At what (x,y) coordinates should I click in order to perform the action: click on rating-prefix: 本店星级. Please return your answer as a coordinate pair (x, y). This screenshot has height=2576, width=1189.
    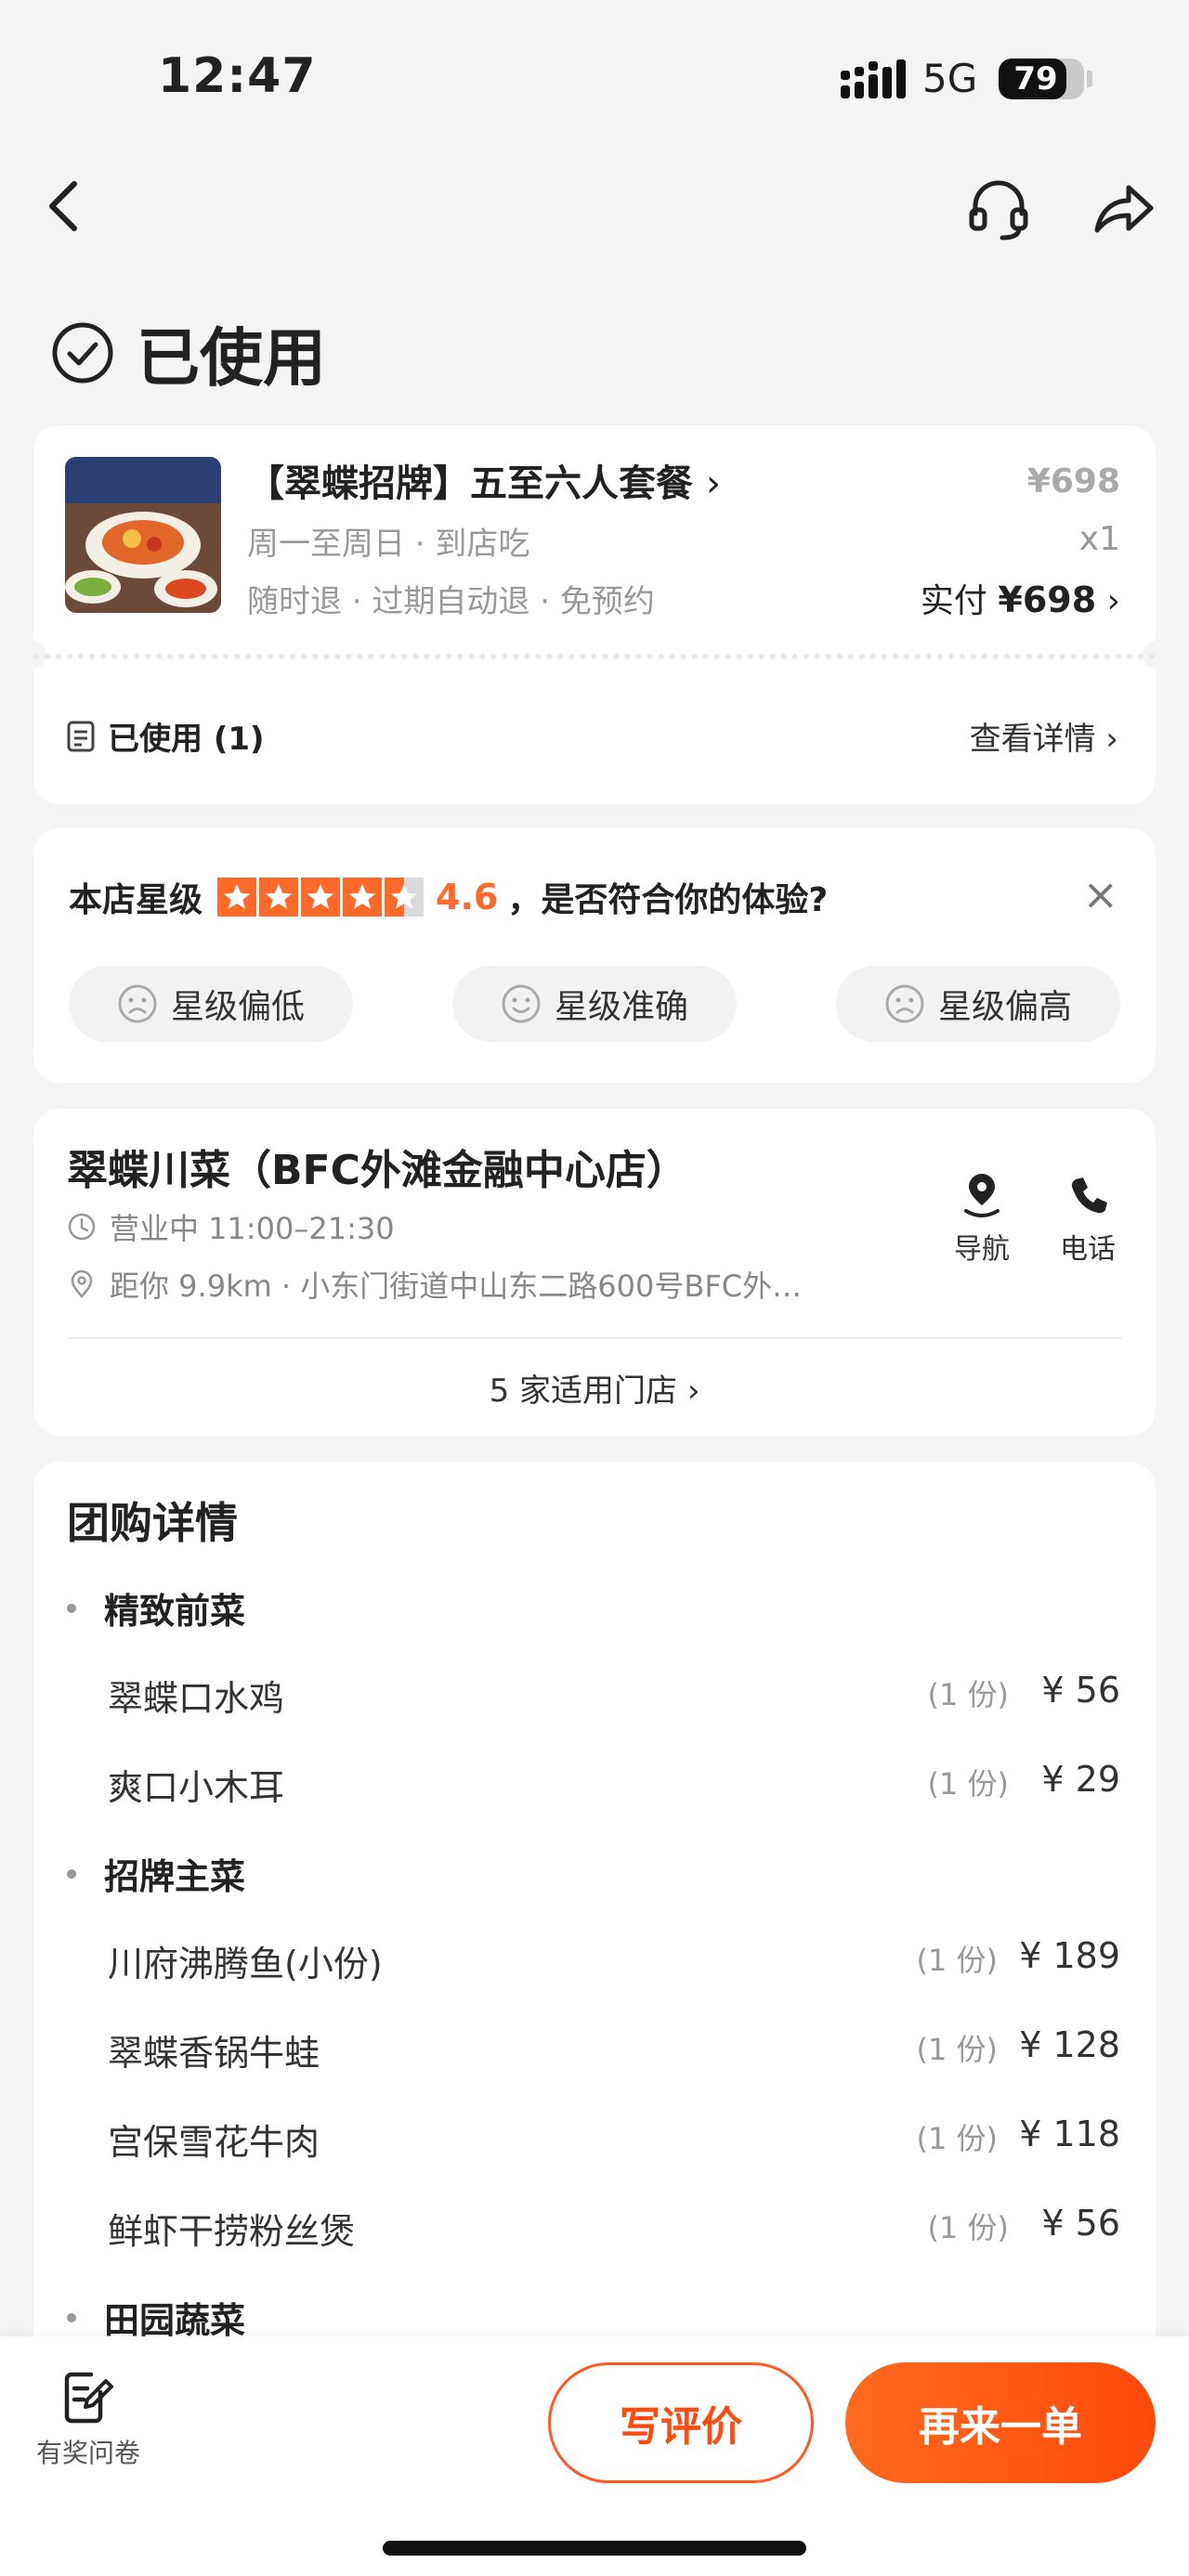
    Looking at the image, I should click on (136, 900).